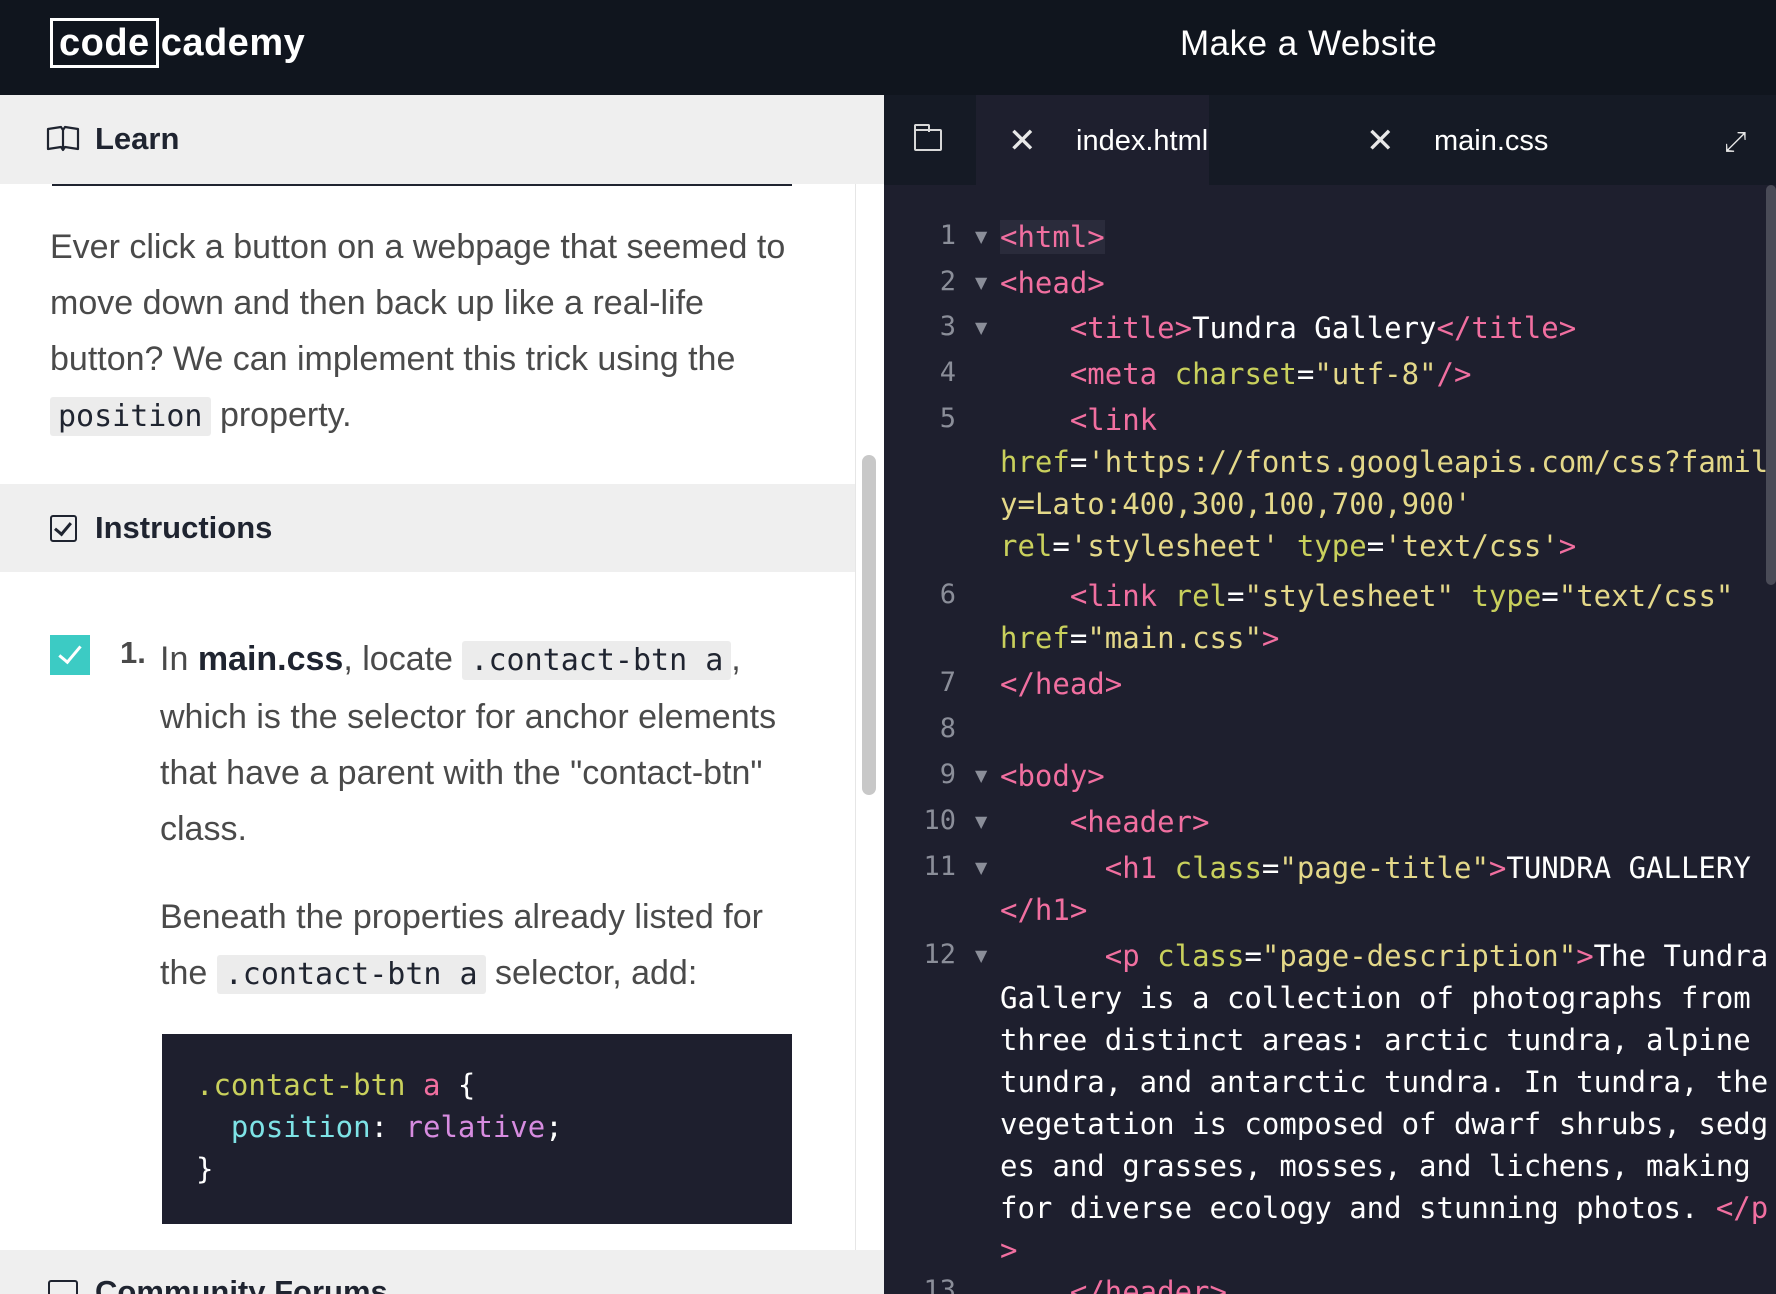  What do you see at coordinates (1419, 956) in the screenshot?
I see `code-string: "page-description"` at bounding box center [1419, 956].